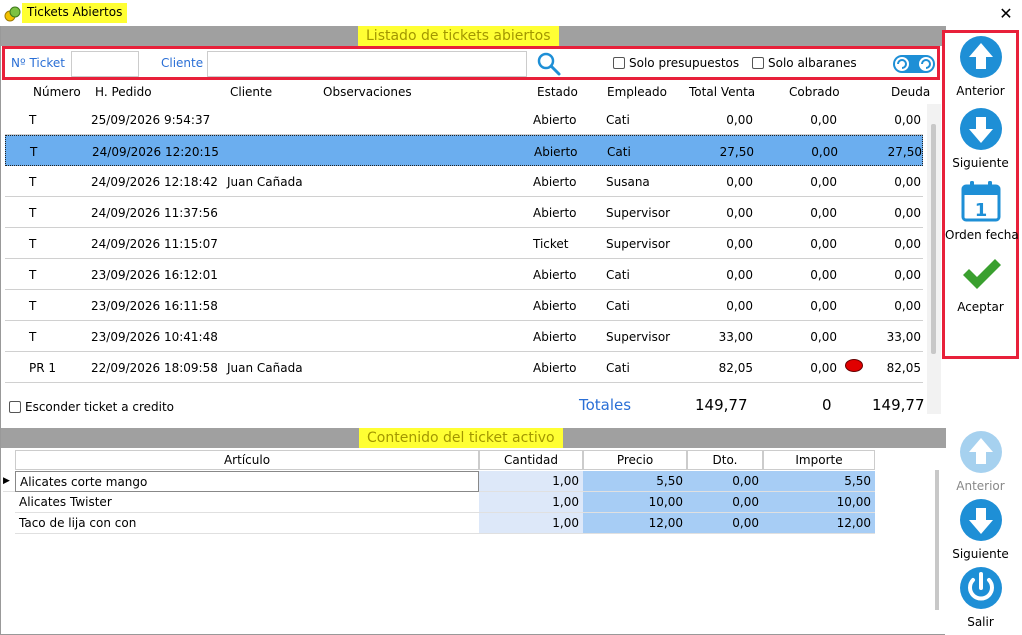 Image resolution: width=1022 pixels, height=635 pixels. I want to click on col-discount: Dto., so click(725, 460).